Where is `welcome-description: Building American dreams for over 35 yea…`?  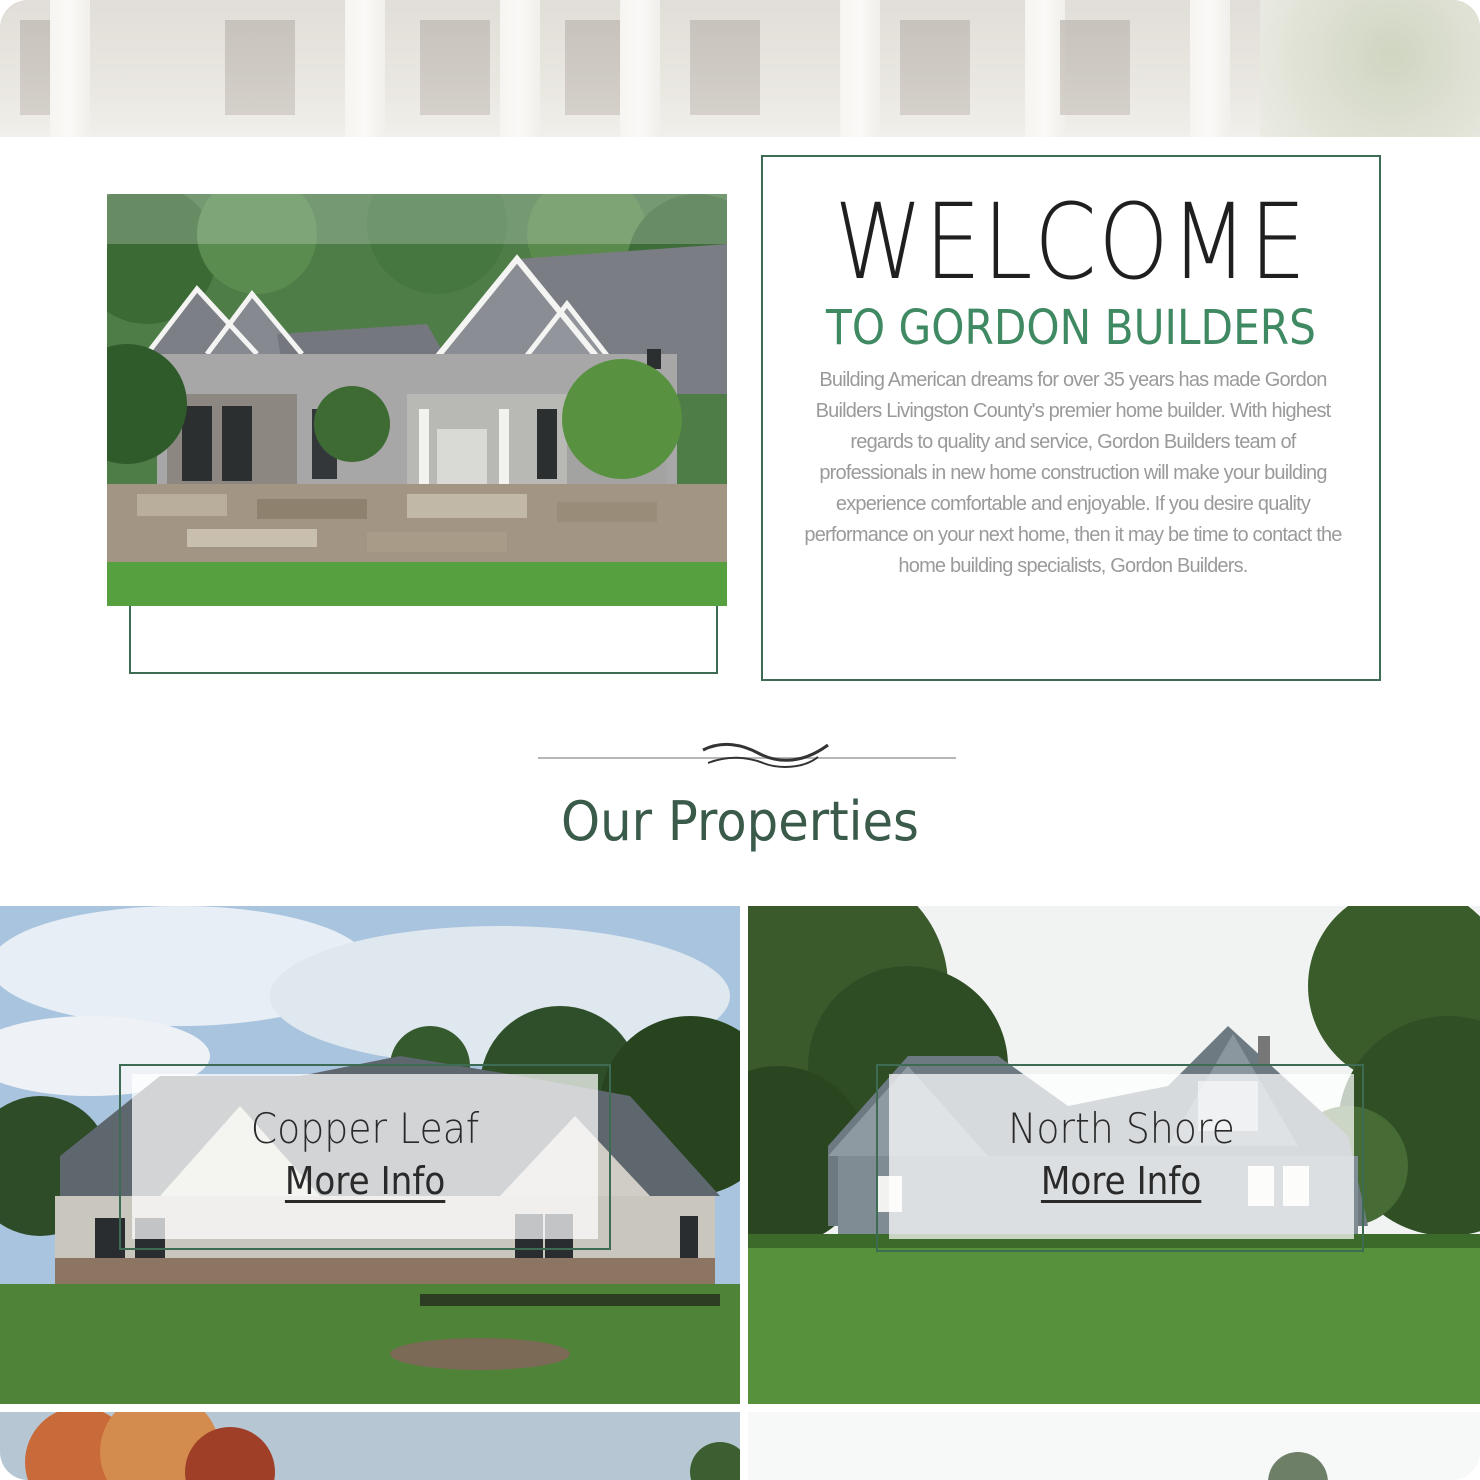 welcome-description: Building American dreams for over 35 yea… is located at coordinates (1073, 473).